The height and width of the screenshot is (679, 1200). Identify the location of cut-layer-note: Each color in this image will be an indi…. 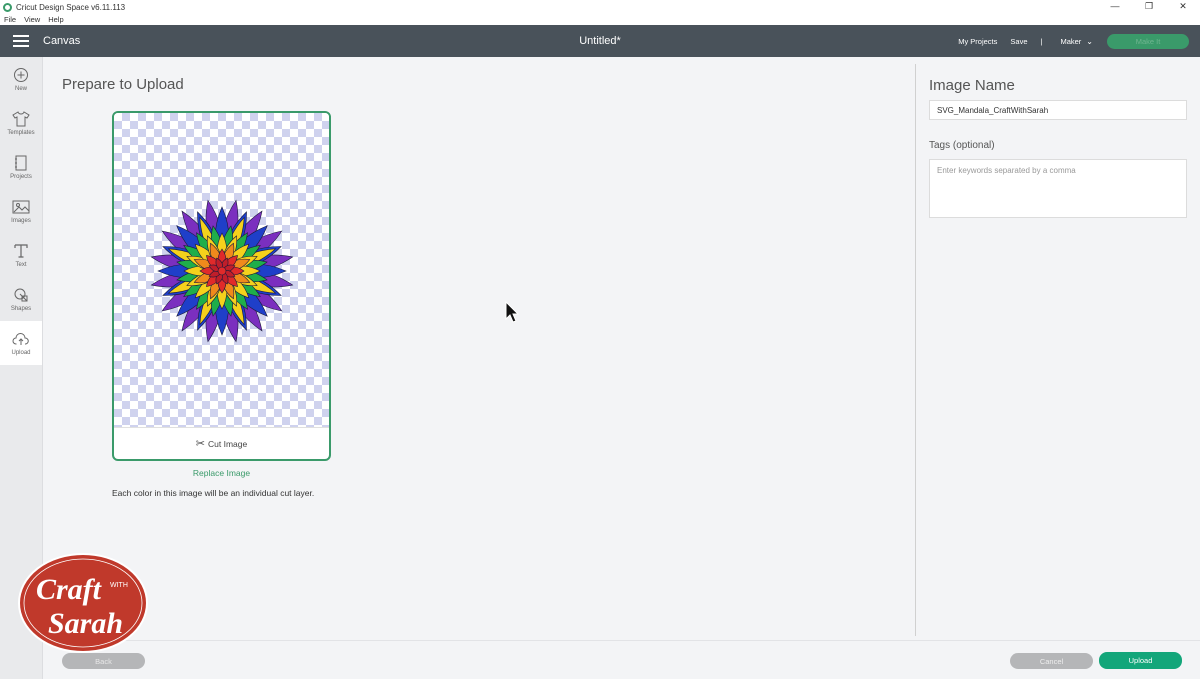
(213, 493).